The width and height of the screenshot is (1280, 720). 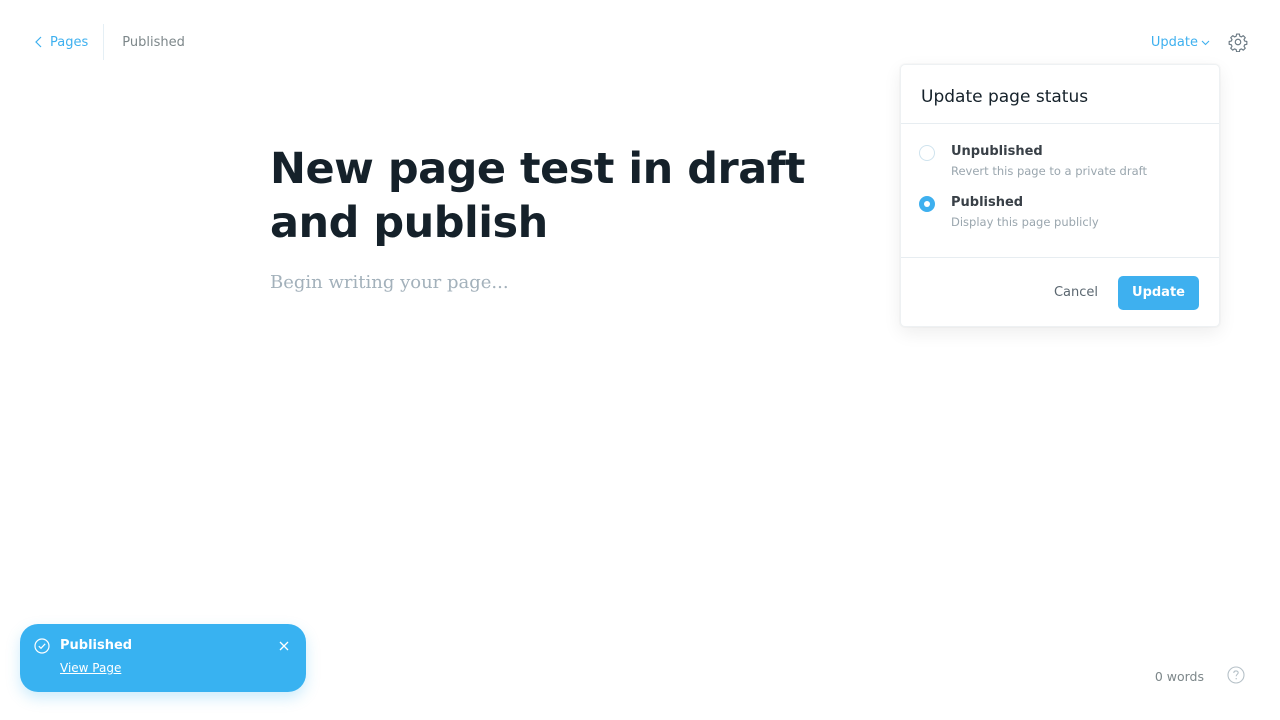 What do you see at coordinates (1205, 43) in the screenshot?
I see `chevron-down-icon` at bounding box center [1205, 43].